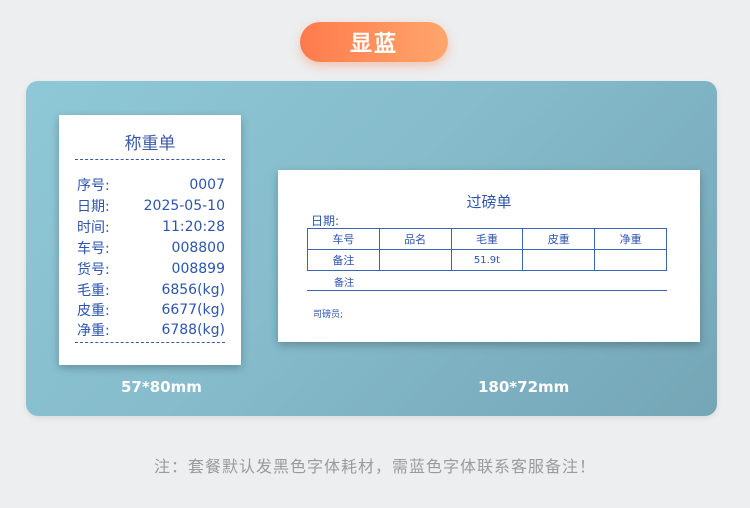  Describe the element at coordinates (328, 315) in the screenshot. I see `ticket-weigher-label: 司磅员;` at that location.